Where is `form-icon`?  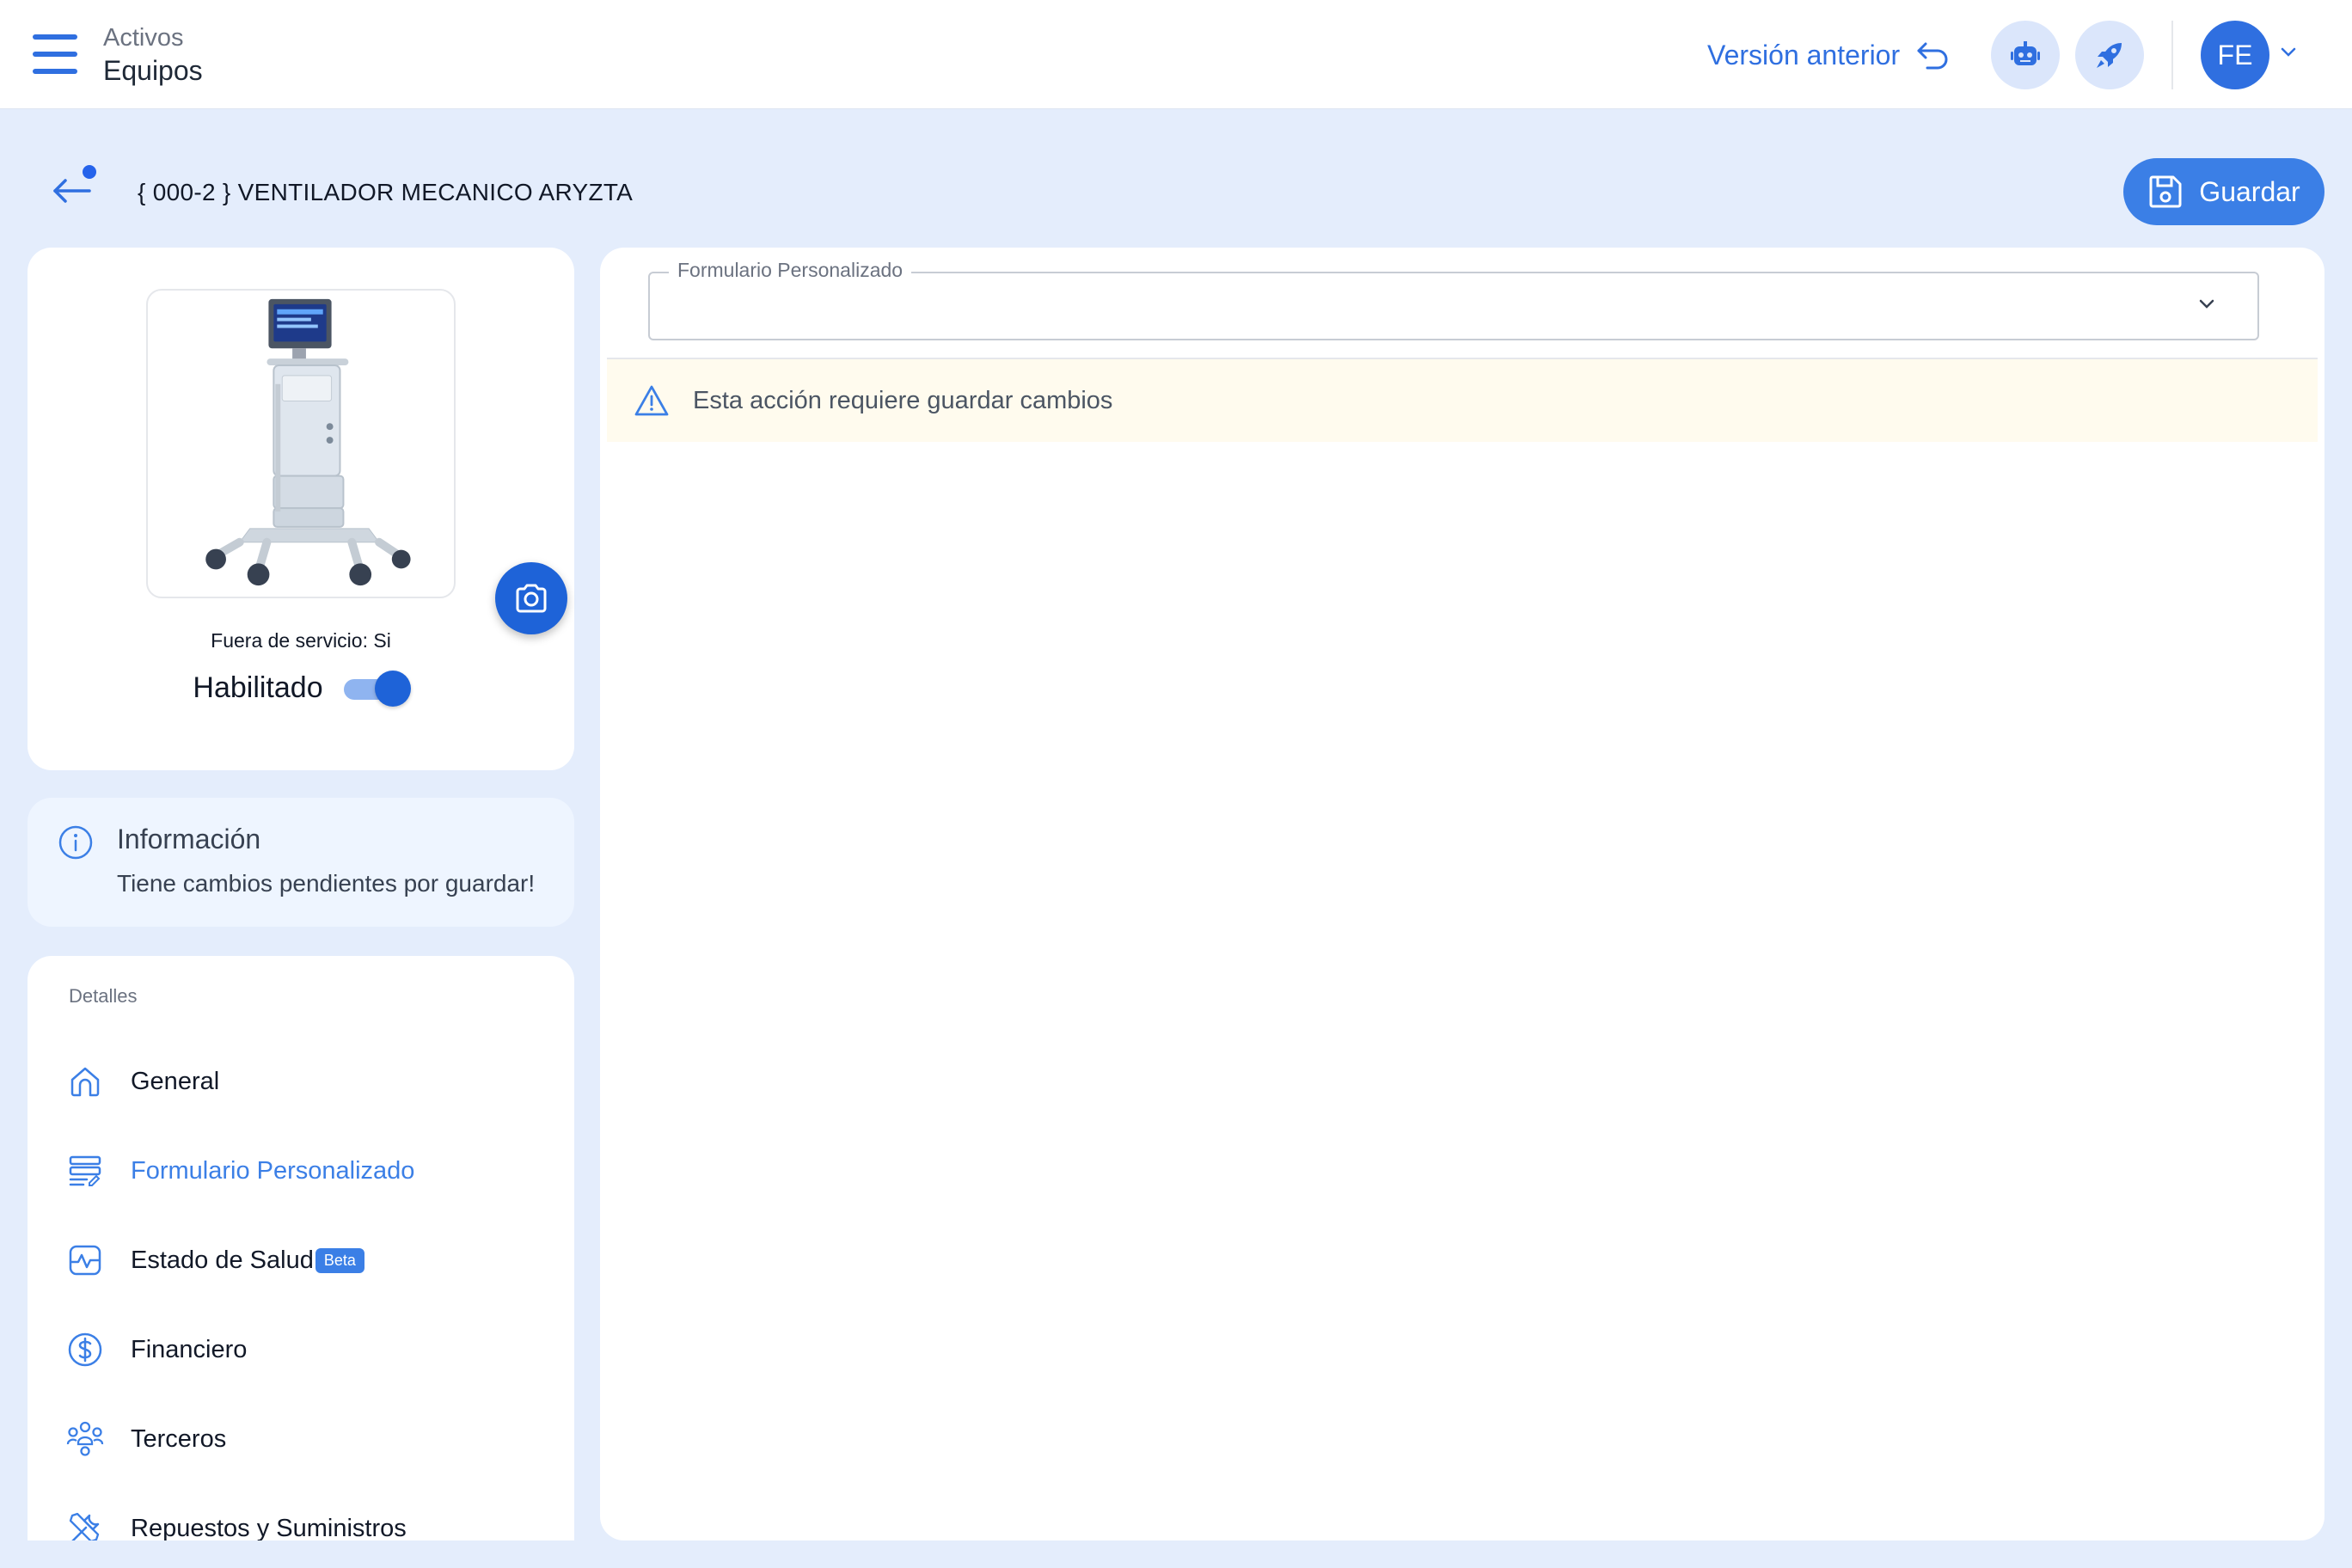 form-icon is located at coordinates (85, 1170).